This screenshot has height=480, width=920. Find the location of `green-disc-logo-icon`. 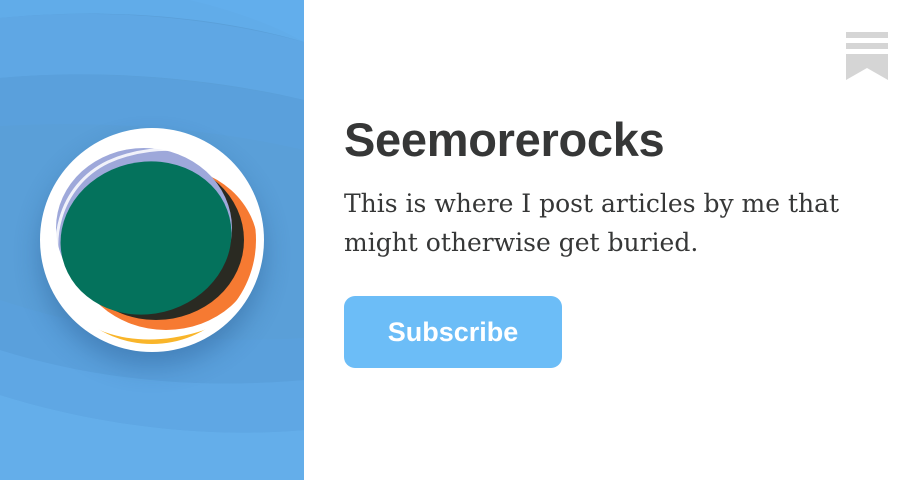

green-disc-logo-icon is located at coordinates (152, 240).